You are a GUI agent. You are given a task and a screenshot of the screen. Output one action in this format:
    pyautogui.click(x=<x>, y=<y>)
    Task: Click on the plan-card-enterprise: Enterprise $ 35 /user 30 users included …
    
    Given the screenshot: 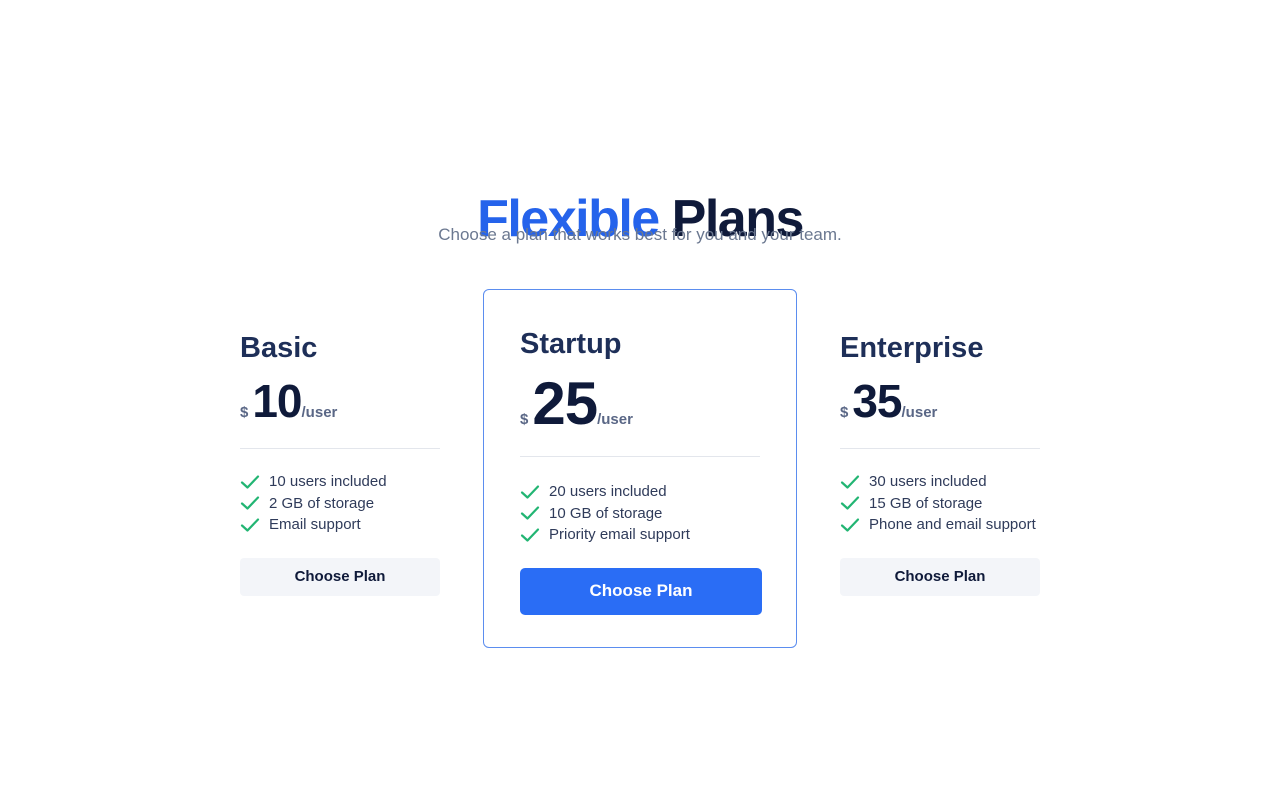 What is the action you would take?
    pyautogui.click(x=940, y=463)
    